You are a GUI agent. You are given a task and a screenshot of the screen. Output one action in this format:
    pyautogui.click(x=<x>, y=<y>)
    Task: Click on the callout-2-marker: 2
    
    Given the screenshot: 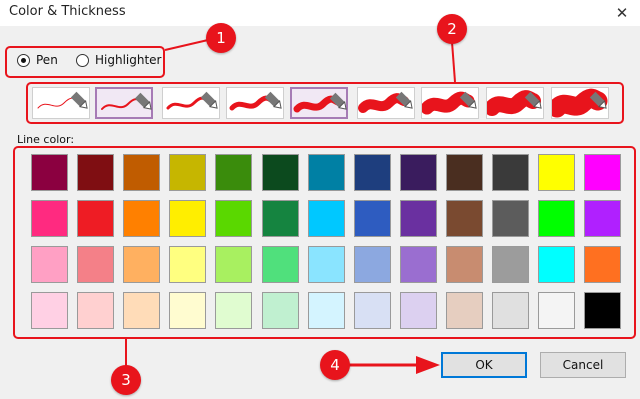 What is the action you would take?
    pyautogui.click(x=452, y=29)
    